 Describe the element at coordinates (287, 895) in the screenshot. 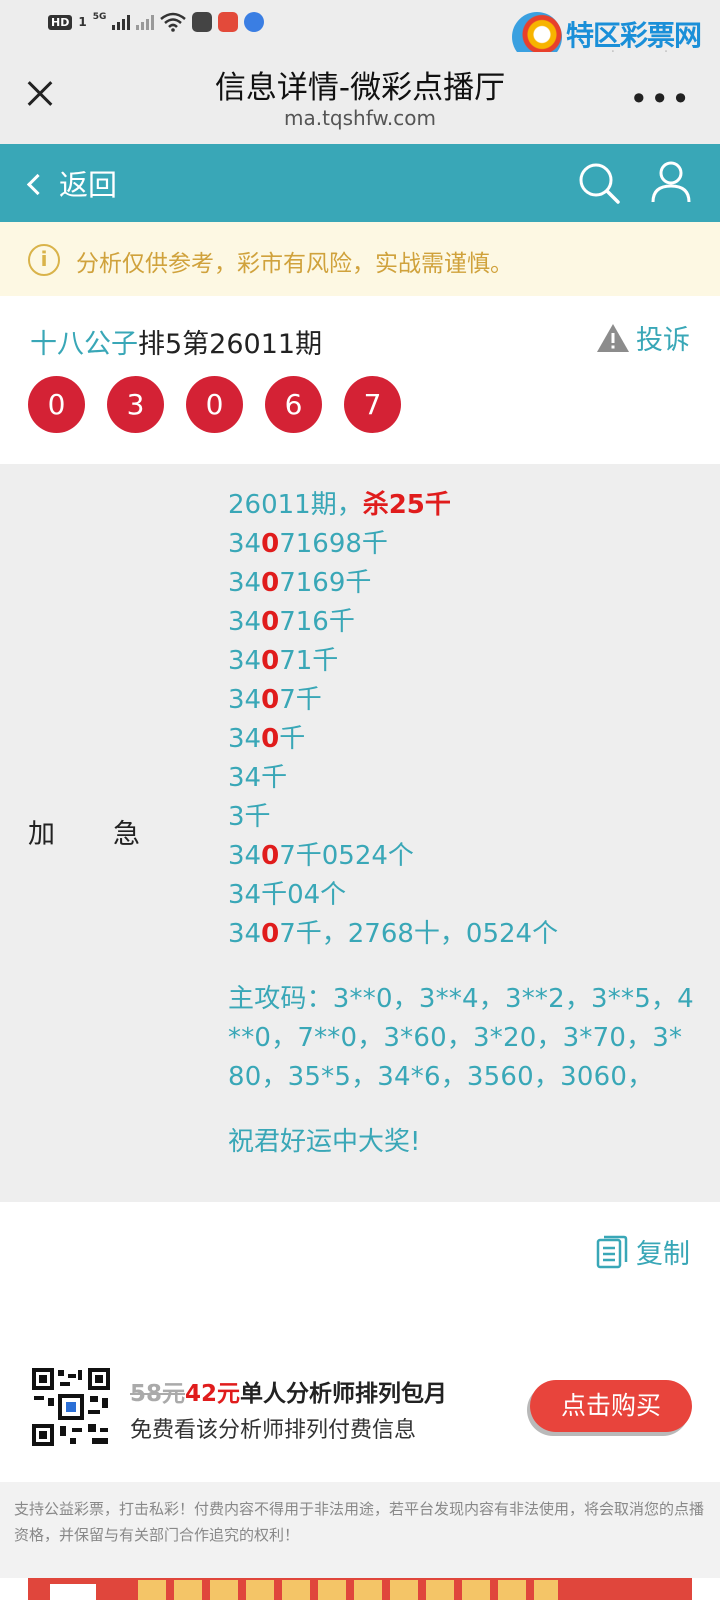

I see `content-line: 34千04个` at that location.